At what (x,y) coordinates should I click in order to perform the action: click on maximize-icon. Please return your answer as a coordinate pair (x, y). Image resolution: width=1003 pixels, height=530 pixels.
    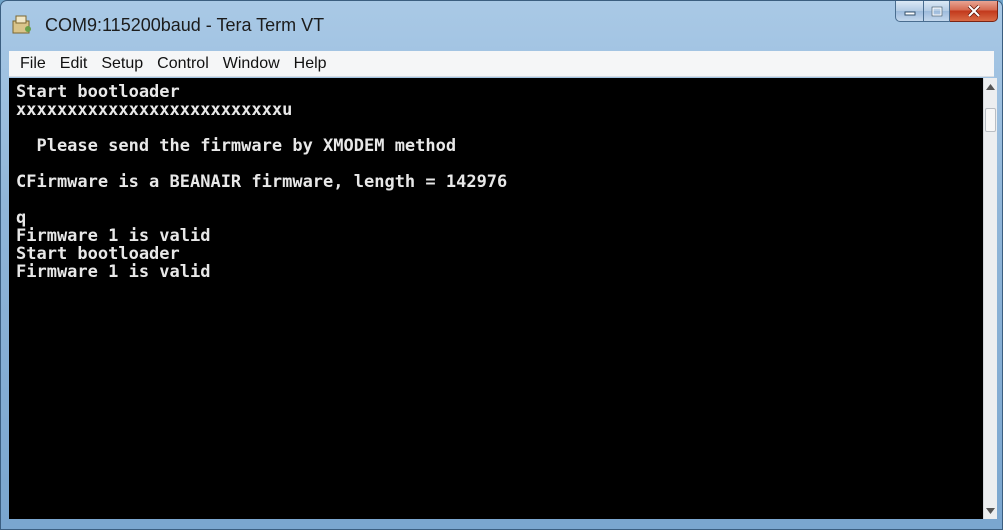
    Looking at the image, I should click on (936, 11).